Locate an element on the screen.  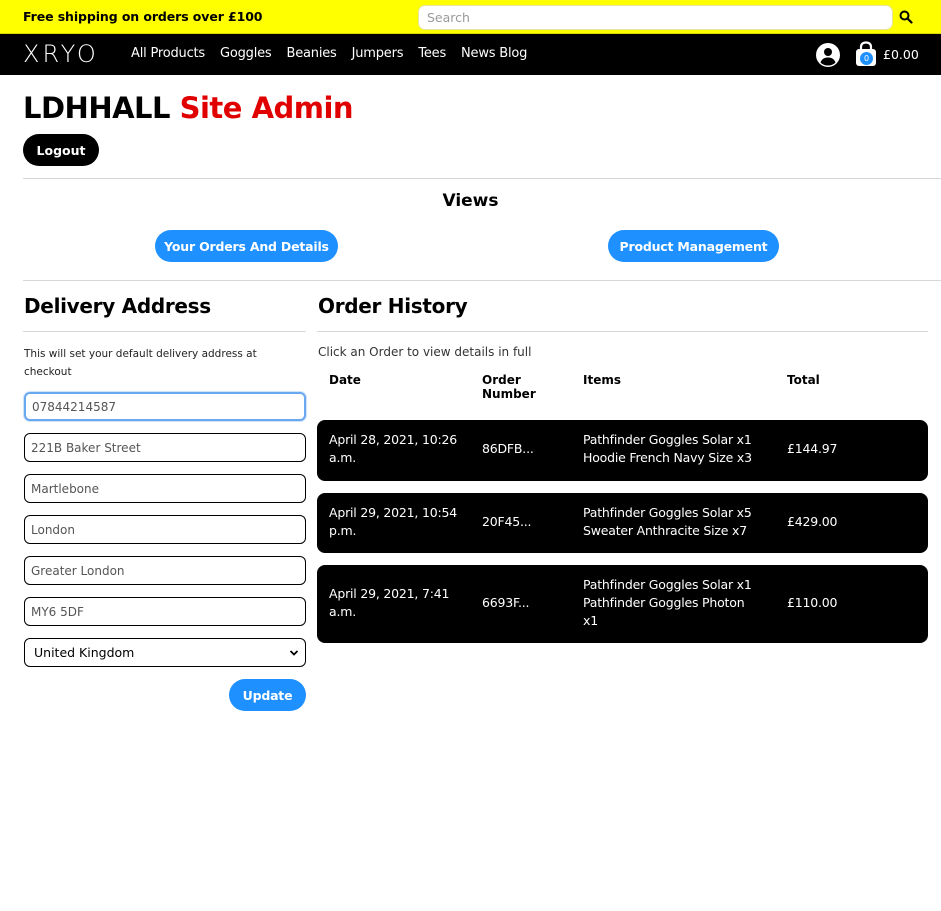
search-box is located at coordinates (655, 17).